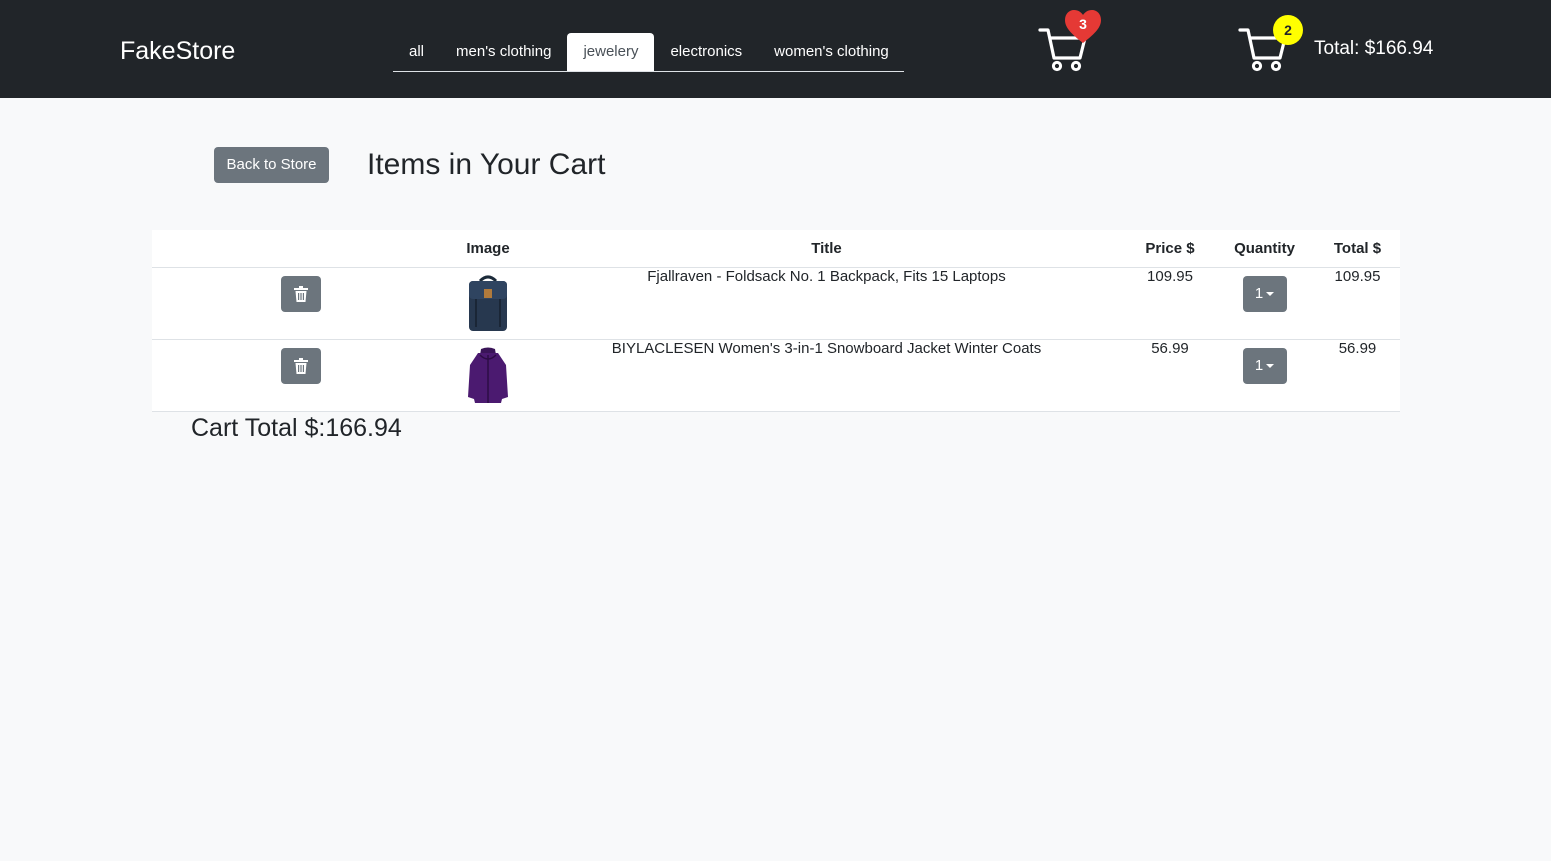 The width and height of the screenshot is (1551, 861). What do you see at coordinates (488, 303) in the screenshot?
I see `product-image-backpack` at bounding box center [488, 303].